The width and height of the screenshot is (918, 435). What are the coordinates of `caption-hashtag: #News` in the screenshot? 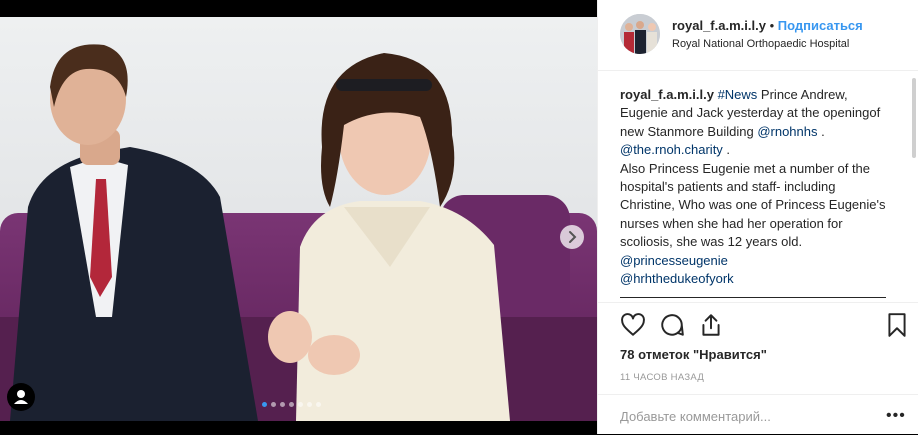 It's located at (738, 94).